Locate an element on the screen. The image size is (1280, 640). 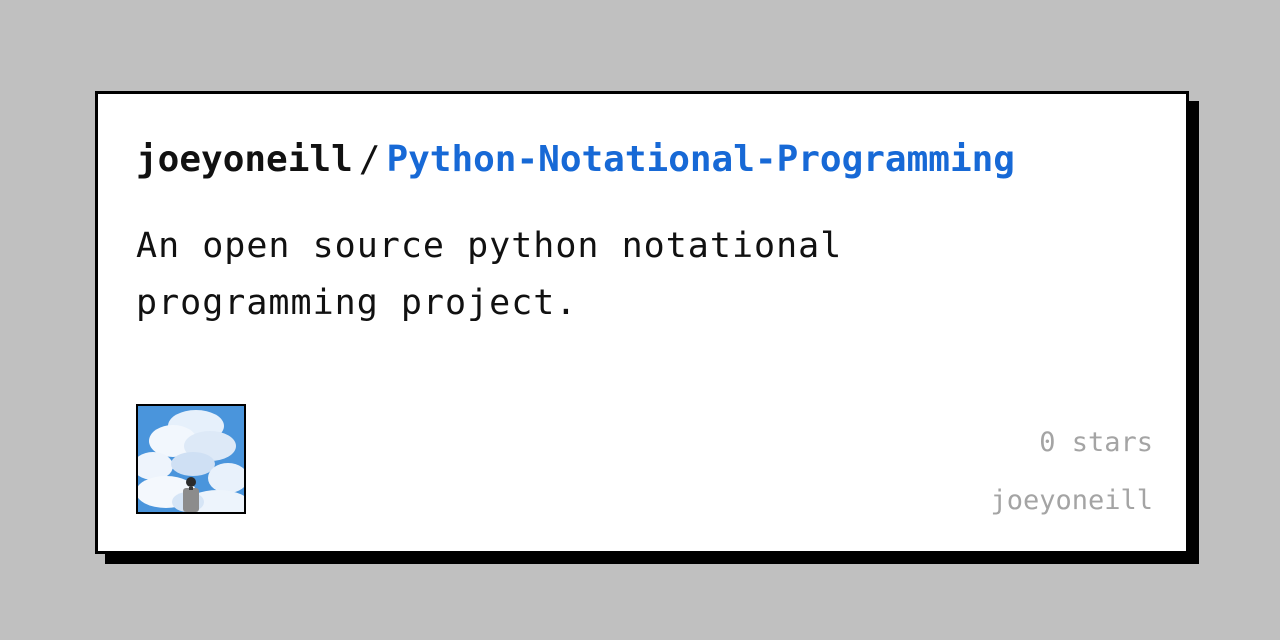
sky-clouds-person-avatar-icon is located at coordinates (191, 459).